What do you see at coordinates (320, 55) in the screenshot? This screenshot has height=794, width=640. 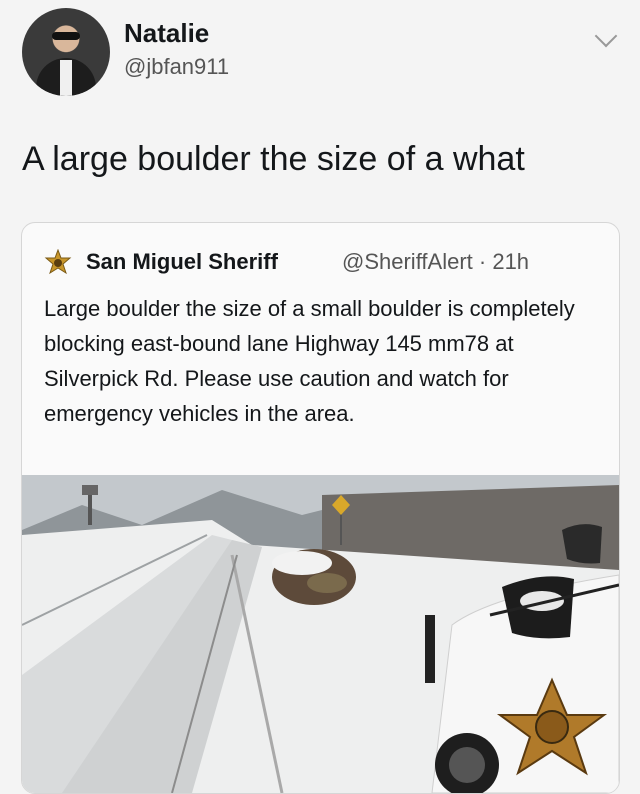 I see `tweet-header: Natalie @jbfan911` at bounding box center [320, 55].